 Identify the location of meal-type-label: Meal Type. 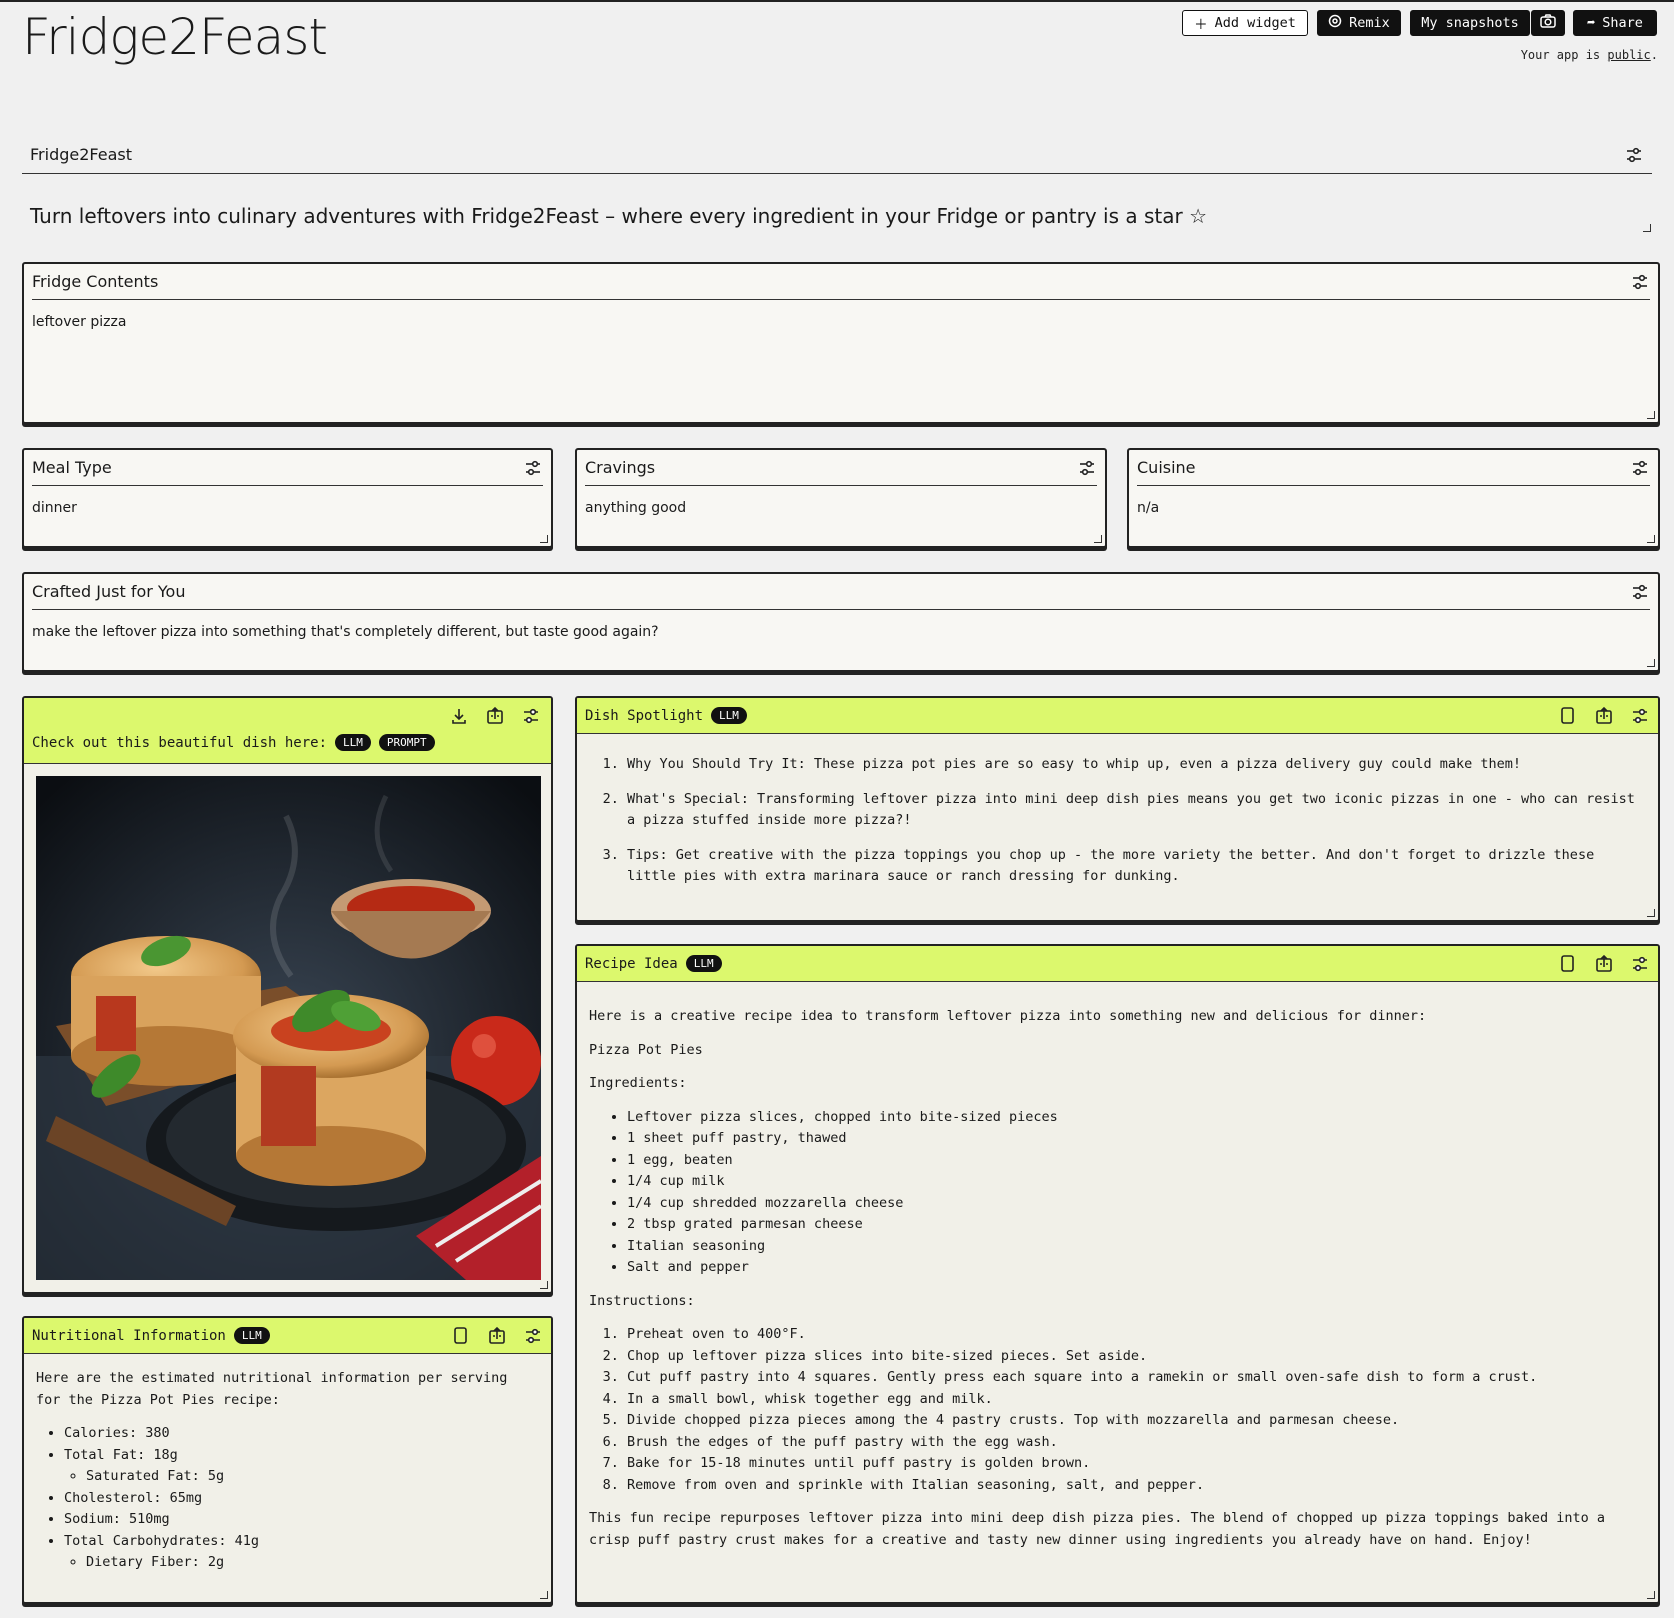
(72, 467).